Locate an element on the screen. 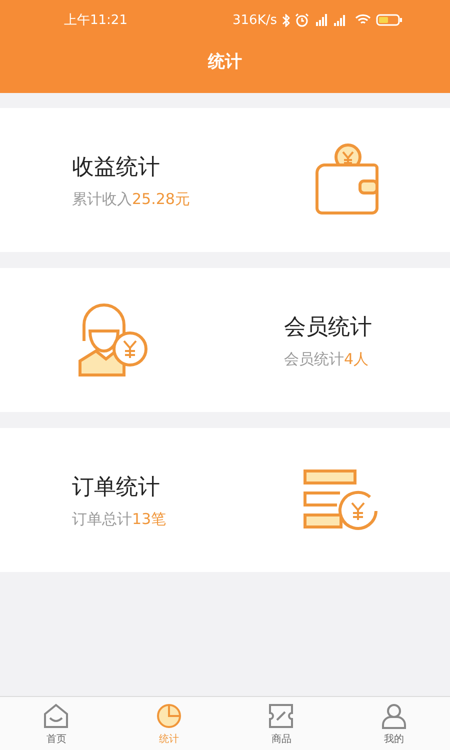 The width and height of the screenshot is (450, 750). card-label: 订单总计 is located at coordinates (102, 519).